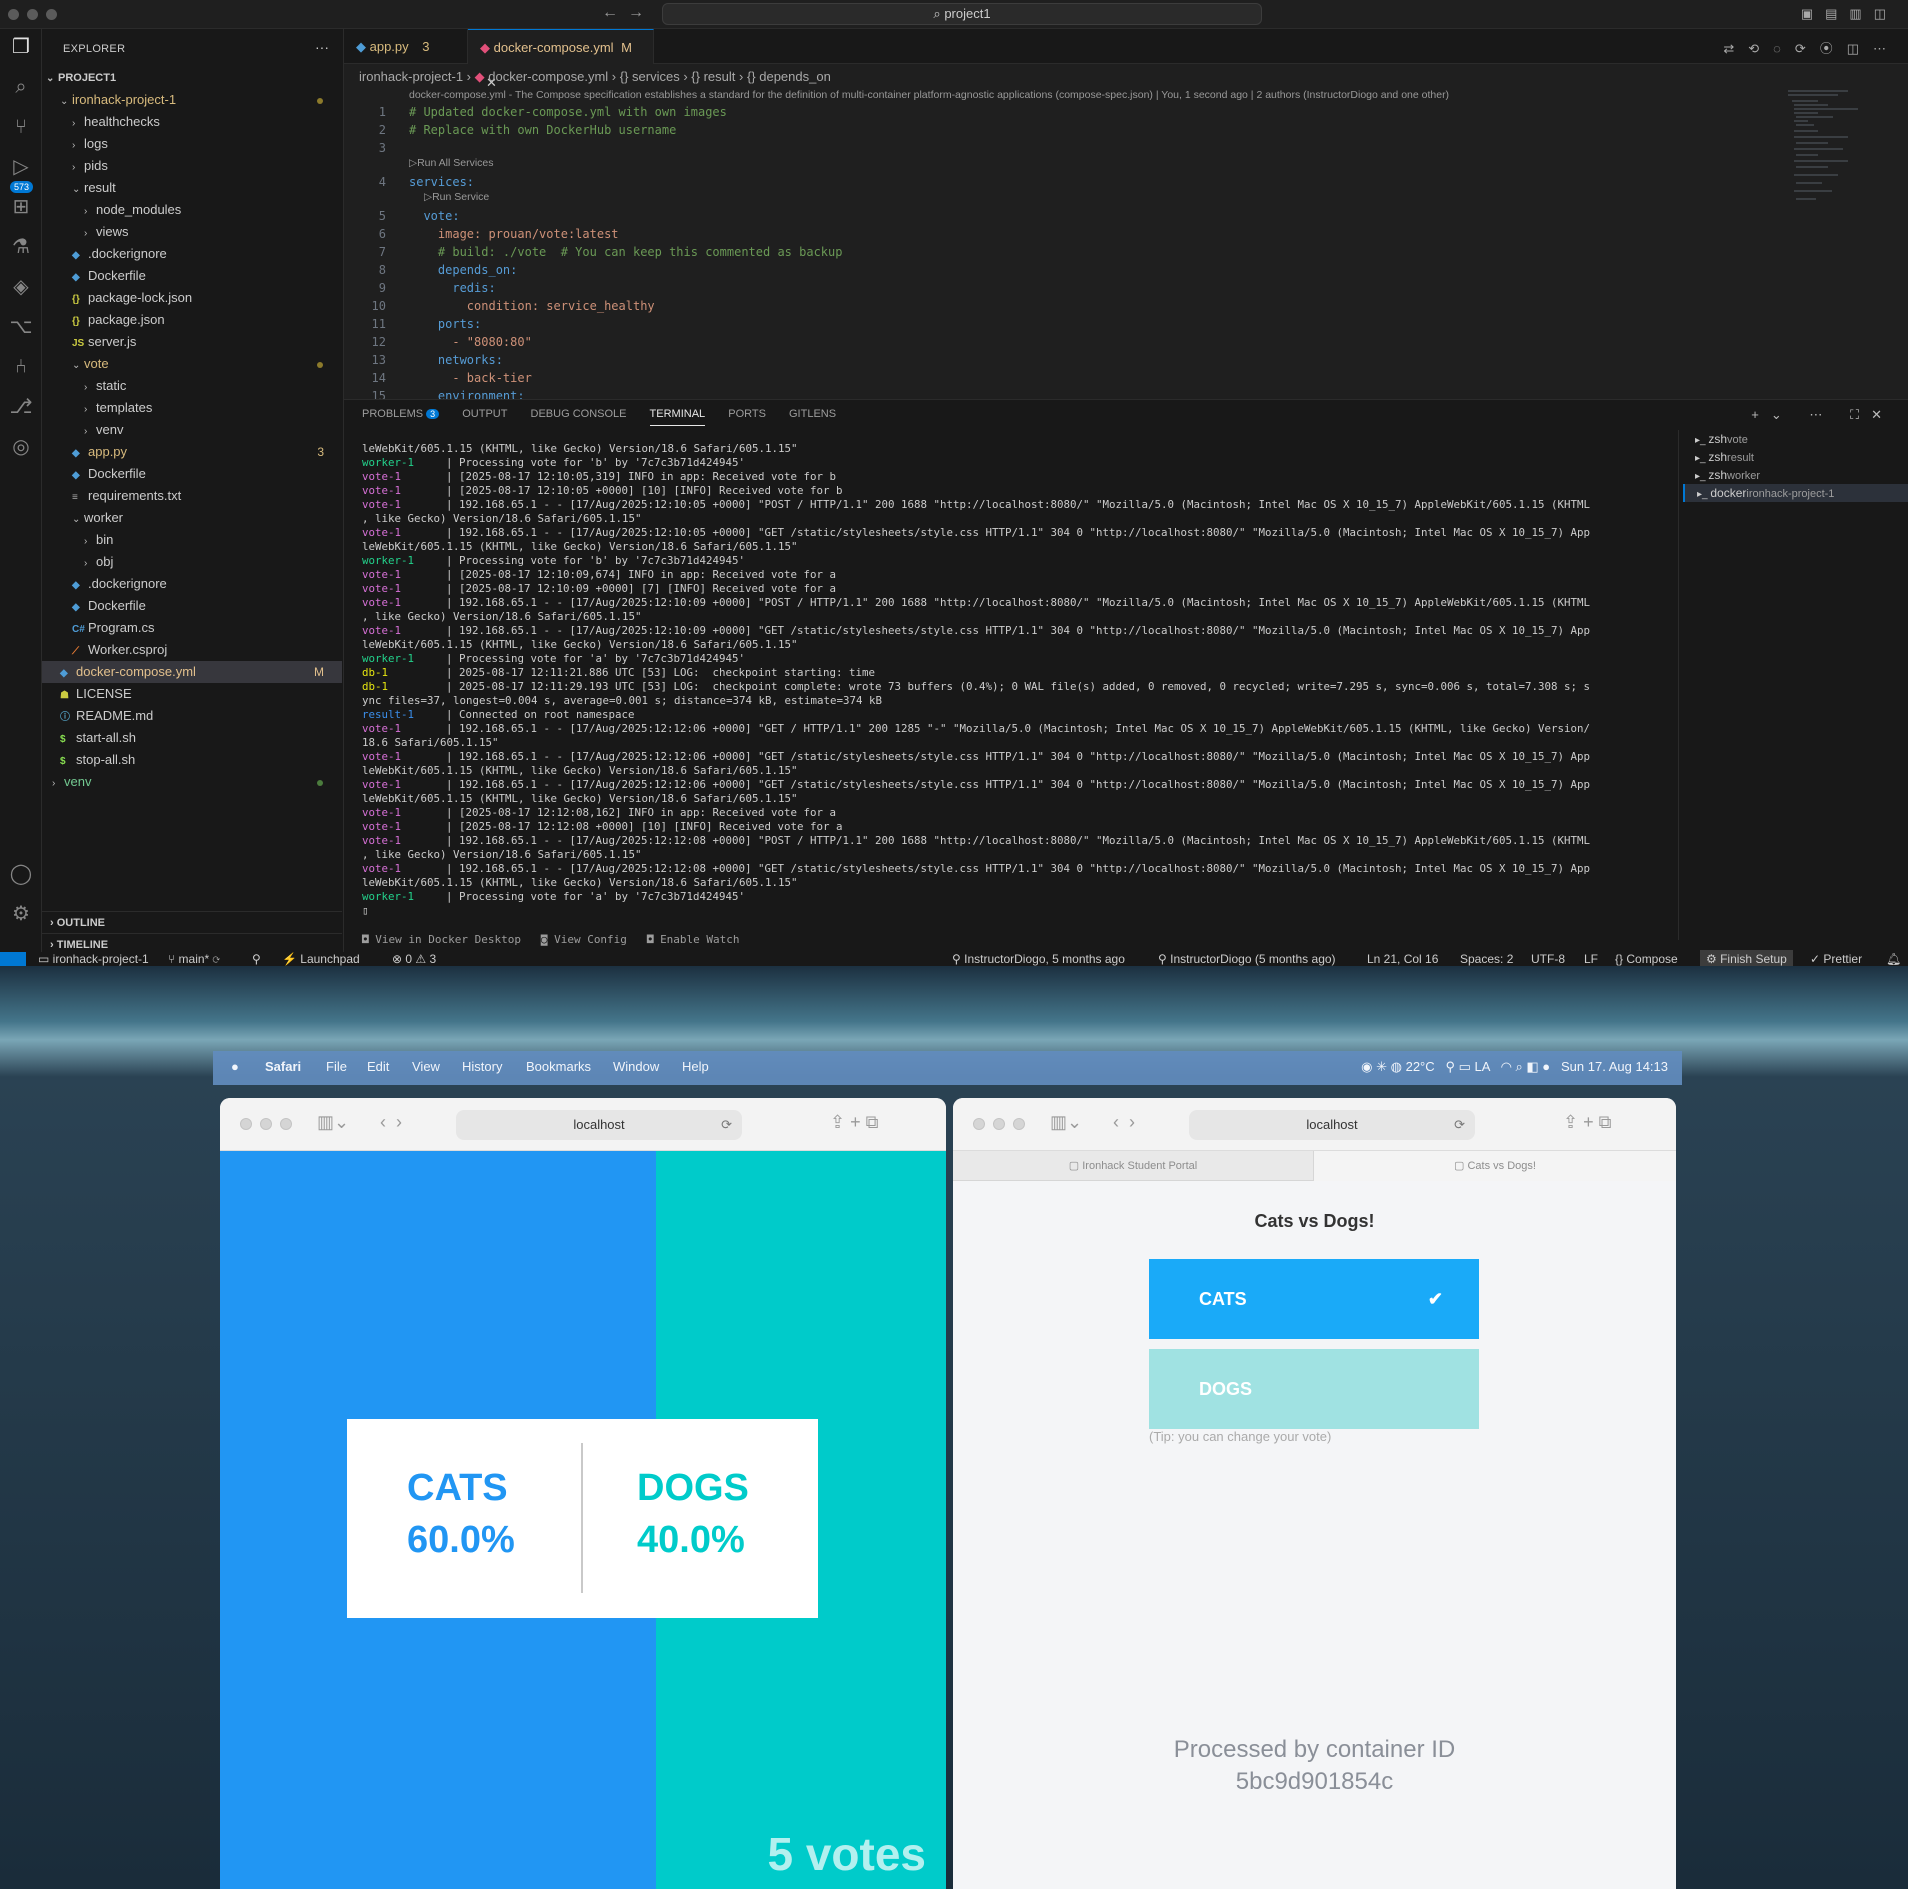 This screenshot has height=1889, width=1908. What do you see at coordinates (448, 939) in the screenshot?
I see `view-in-docker-desktop-link: View in Docker Desktop` at bounding box center [448, 939].